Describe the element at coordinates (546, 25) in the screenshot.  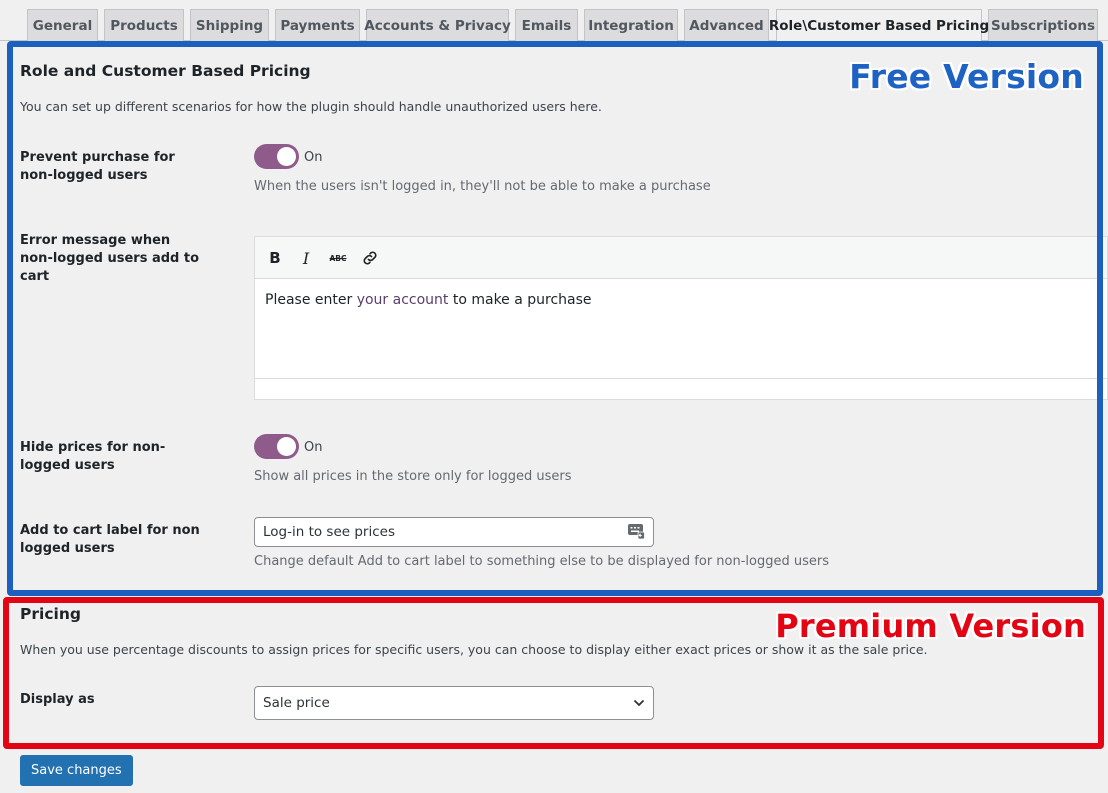
I see `tab-emails: Emails` at that location.